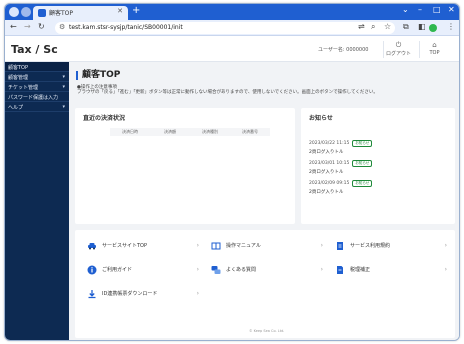 The height and width of the screenshot is (344, 464). Describe the element at coordinates (225, 28) in the screenshot. I see `url-field: ⚙ test.kam.stsr-sysjp/tanic/SB00001/init` at that location.